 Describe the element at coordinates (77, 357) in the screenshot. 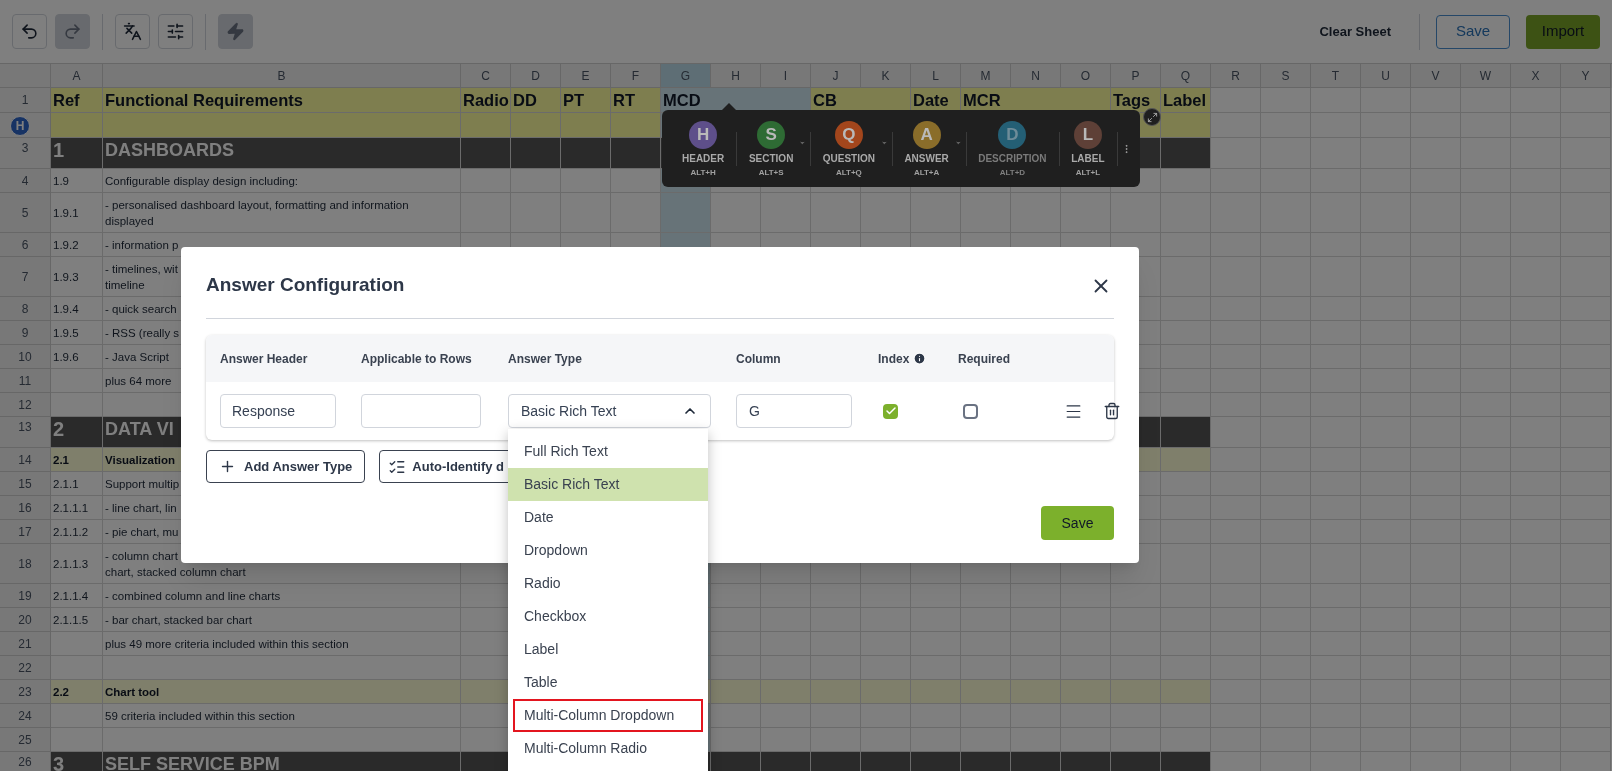

I see `table-cell: 1.9.6` at that location.